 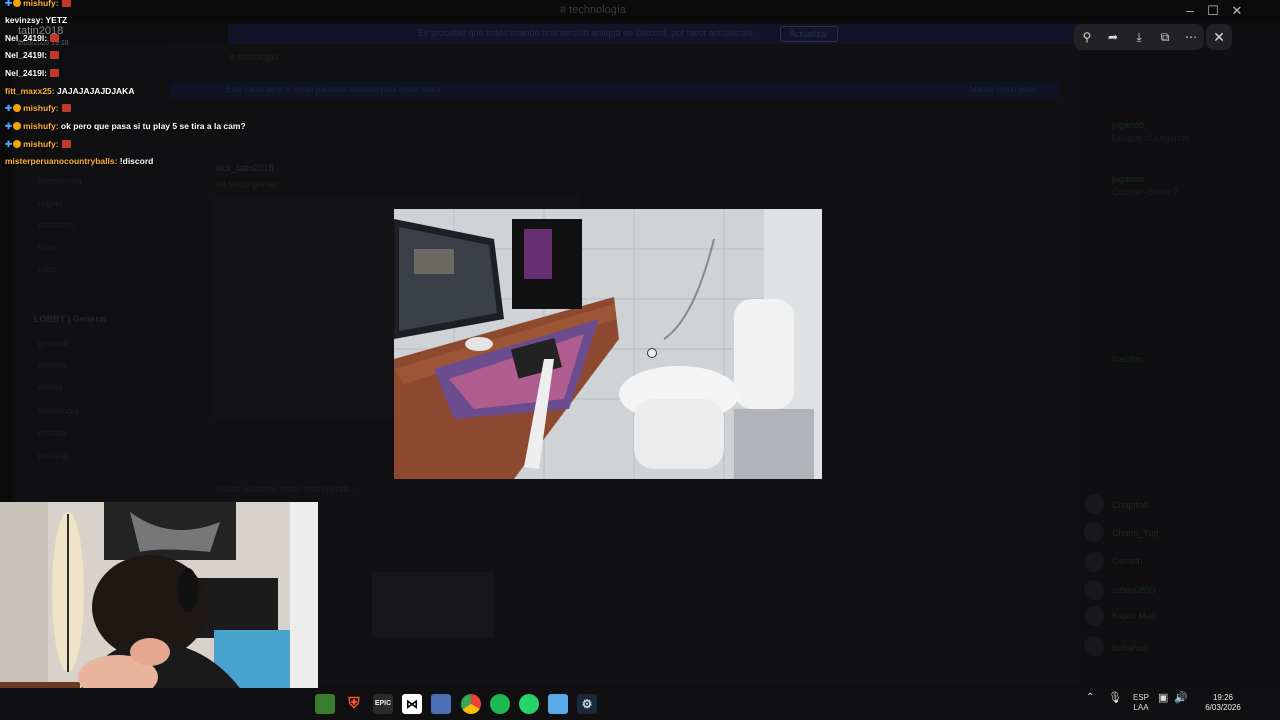 I want to click on message-text: mi setup gamer, so click(x=247, y=184).